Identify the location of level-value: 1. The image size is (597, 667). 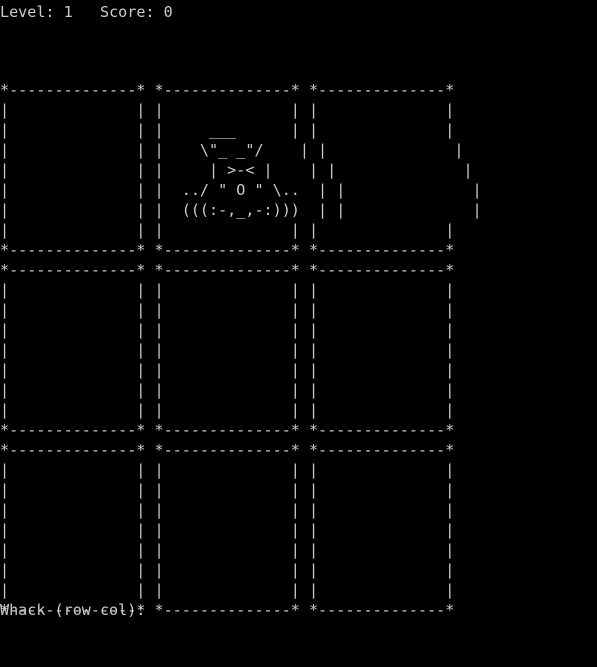
(68, 12).